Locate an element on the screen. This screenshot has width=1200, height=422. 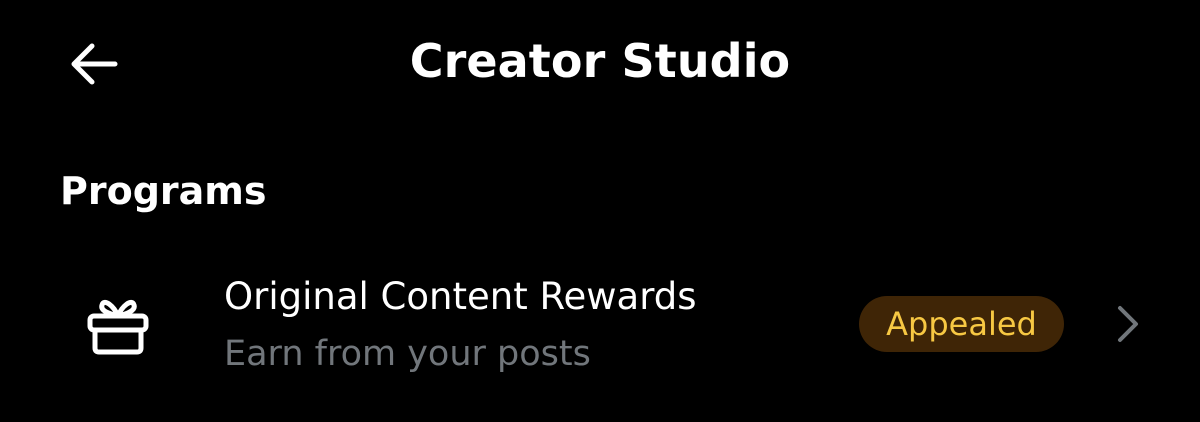
page-title: Creator Studio is located at coordinates (600, 61).